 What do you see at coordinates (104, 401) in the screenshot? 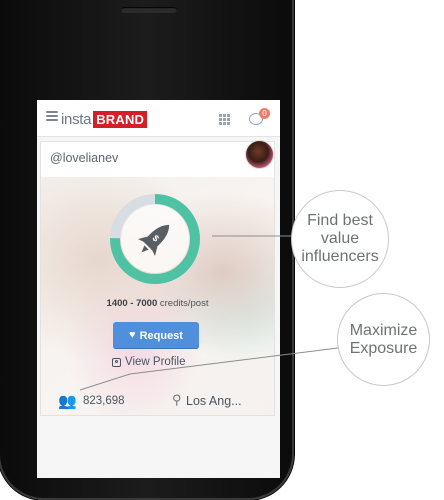
I see `follower-count: 823,698` at bounding box center [104, 401].